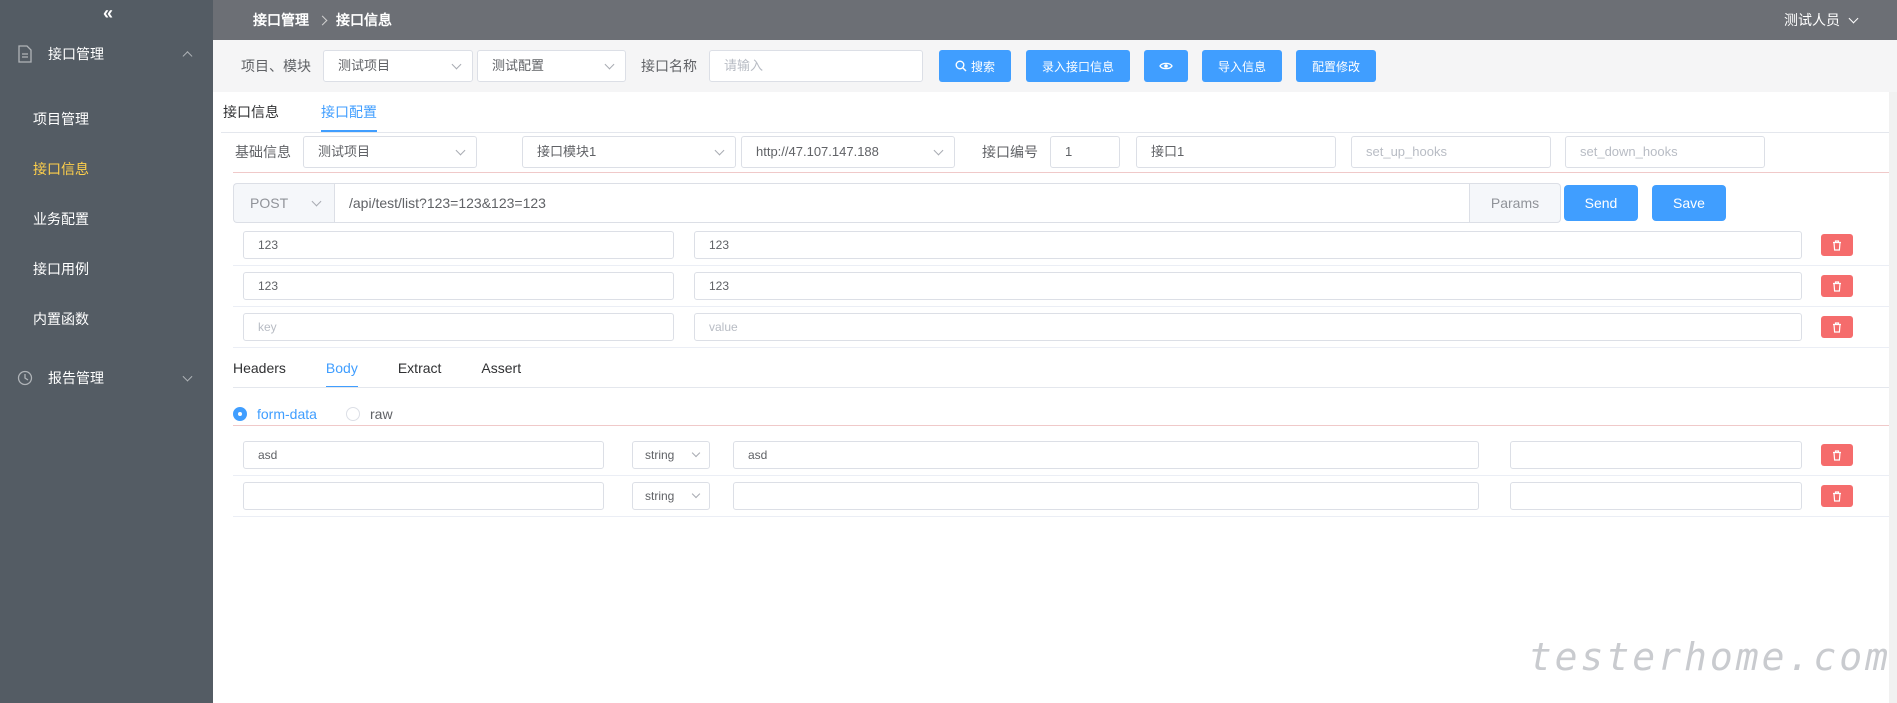 This screenshot has height=703, width=1897. What do you see at coordinates (1515, 203) in the screenshot?
I see `params-button: Params` at bounding box center [1515, 203].